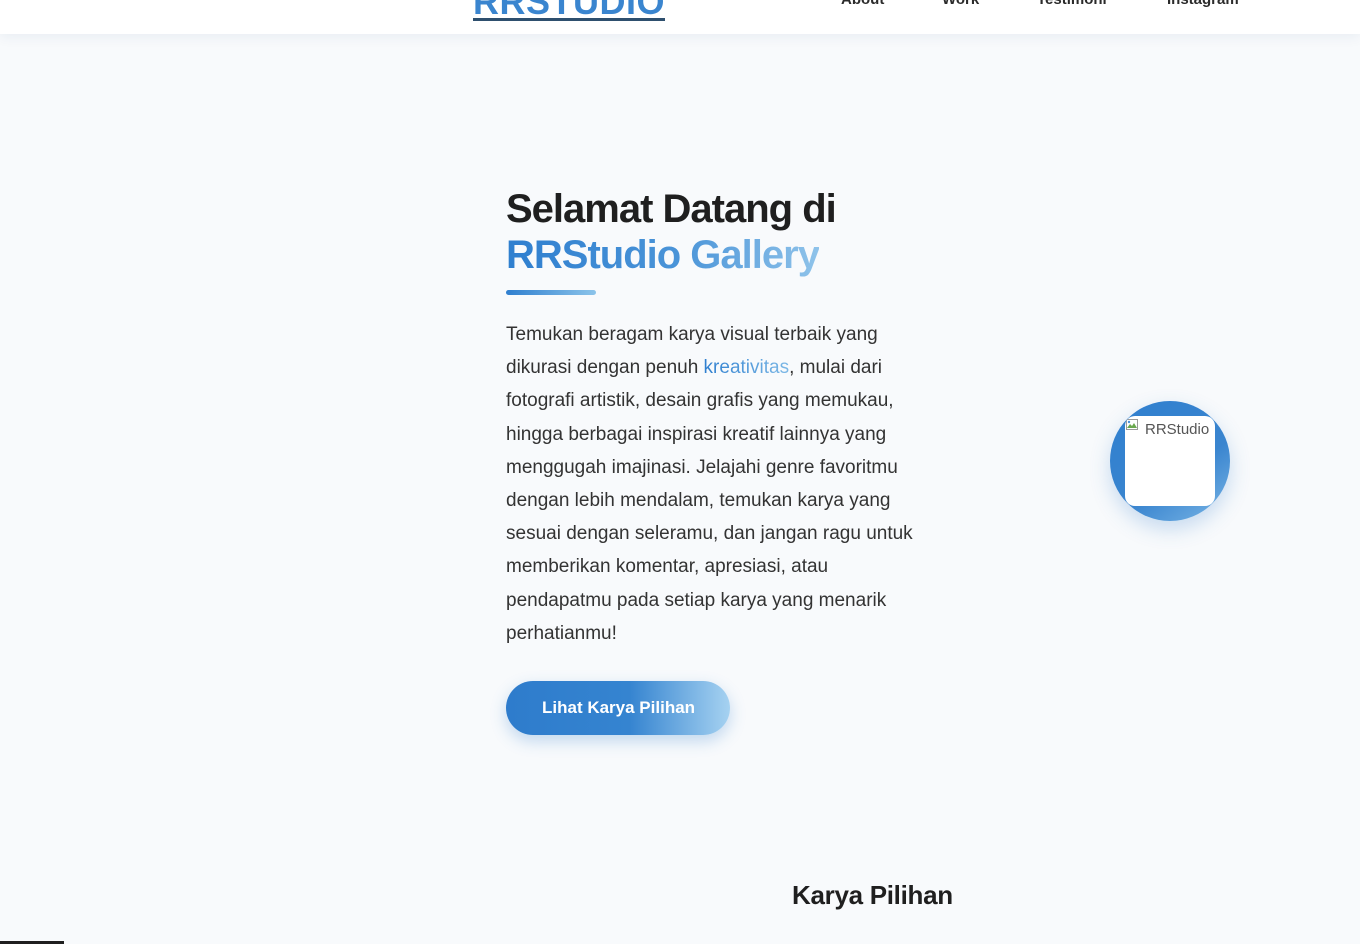 The image size is (1360, 944). I want to click on avatar-ring: RRStudio, so click(1170, 461).